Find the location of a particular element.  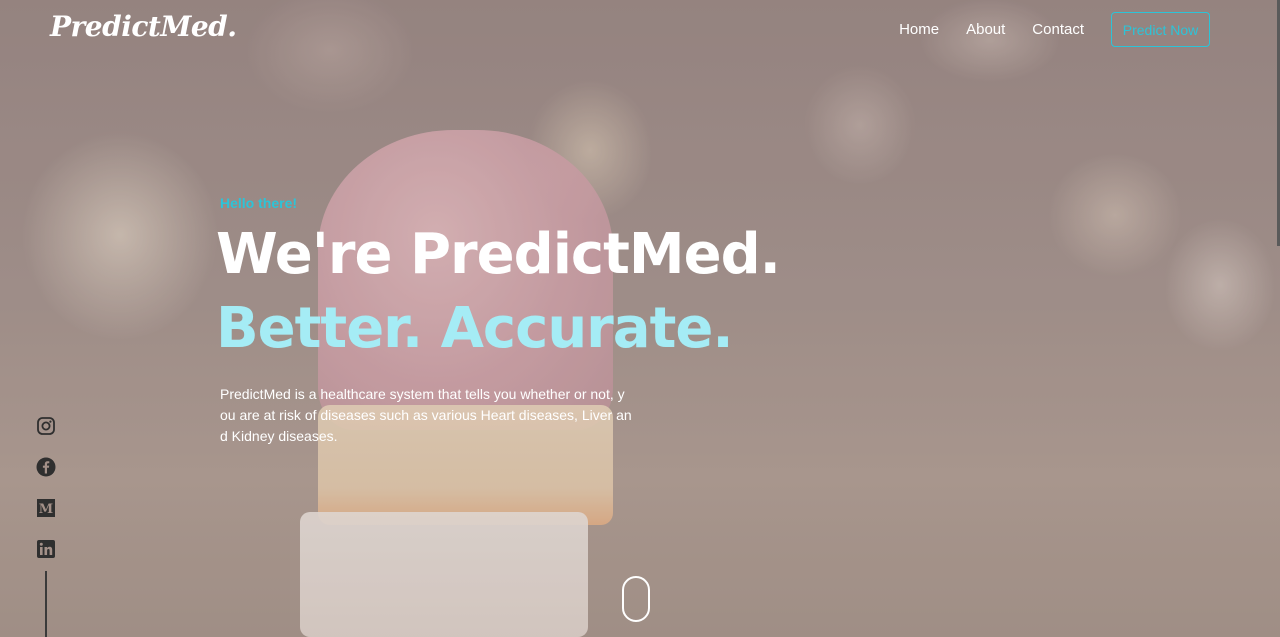

main-nav: Home About Contact Predict Now is located at coordinates (1041, 29).